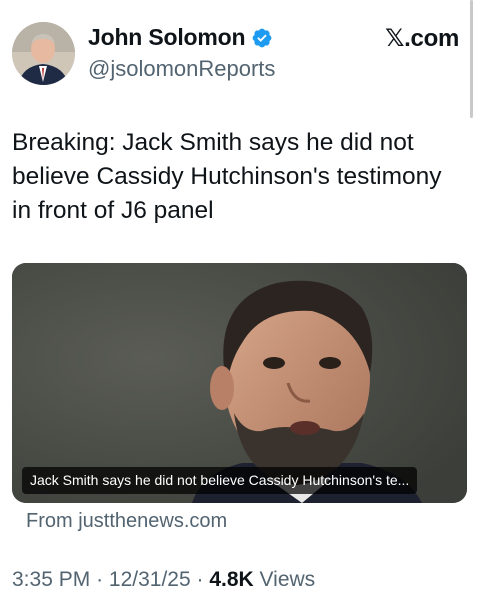  Describe the element at coordinates (231, 579) in the screenshot. I see `views-count: 4.8K` at that location.